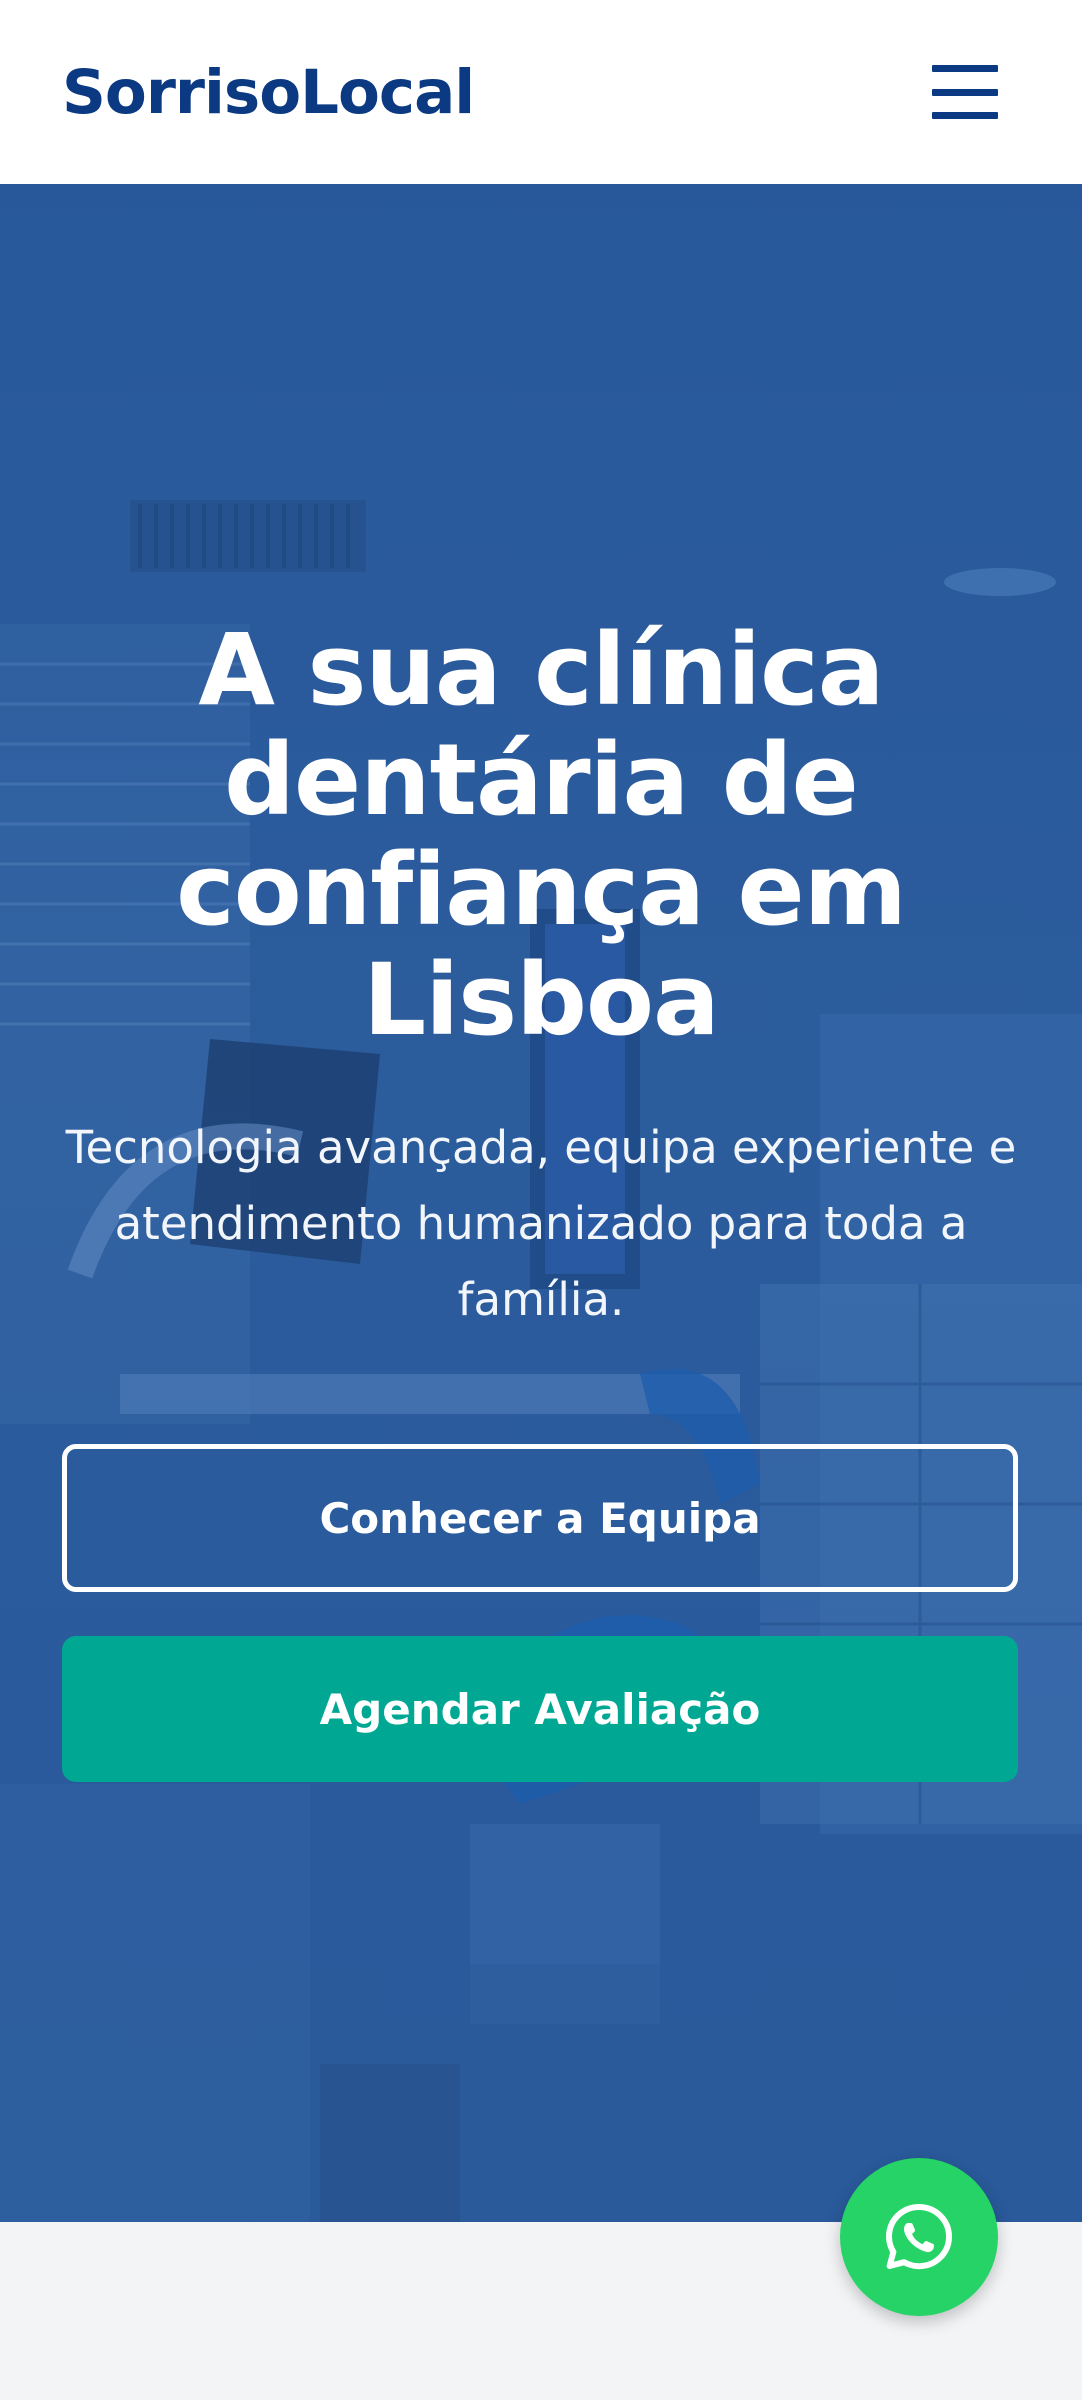  What do you see at coordinates (540, 1709) in the screenshot?
I see `book-evaluation-button: Agendar Avaliação` at bounding box center [540, 1709].